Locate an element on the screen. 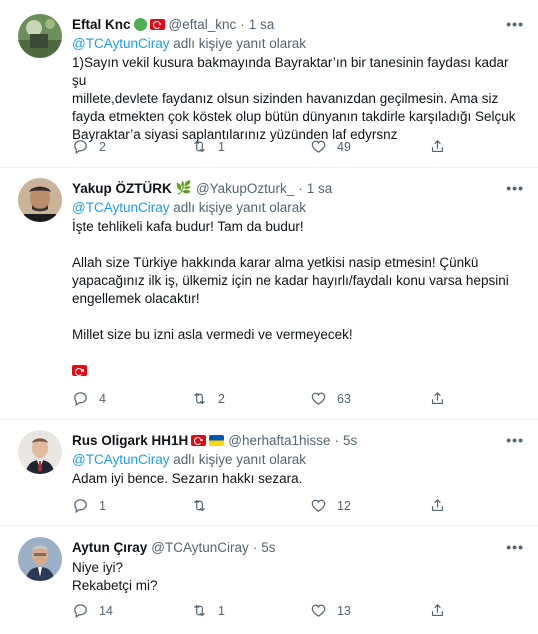 The height and width of the screenshot is (634, 538). olive-branch-icon: 🌿 is located at coordinates (183, 187).